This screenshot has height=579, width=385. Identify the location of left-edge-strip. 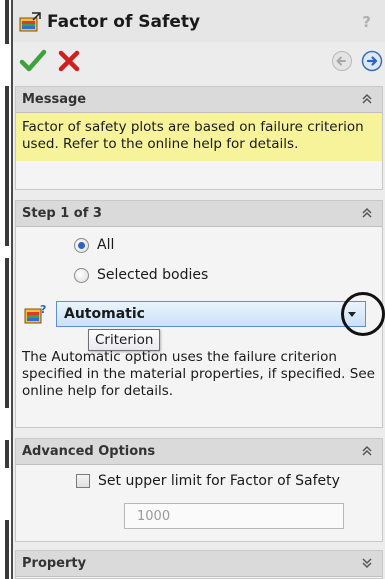
(5, 289).